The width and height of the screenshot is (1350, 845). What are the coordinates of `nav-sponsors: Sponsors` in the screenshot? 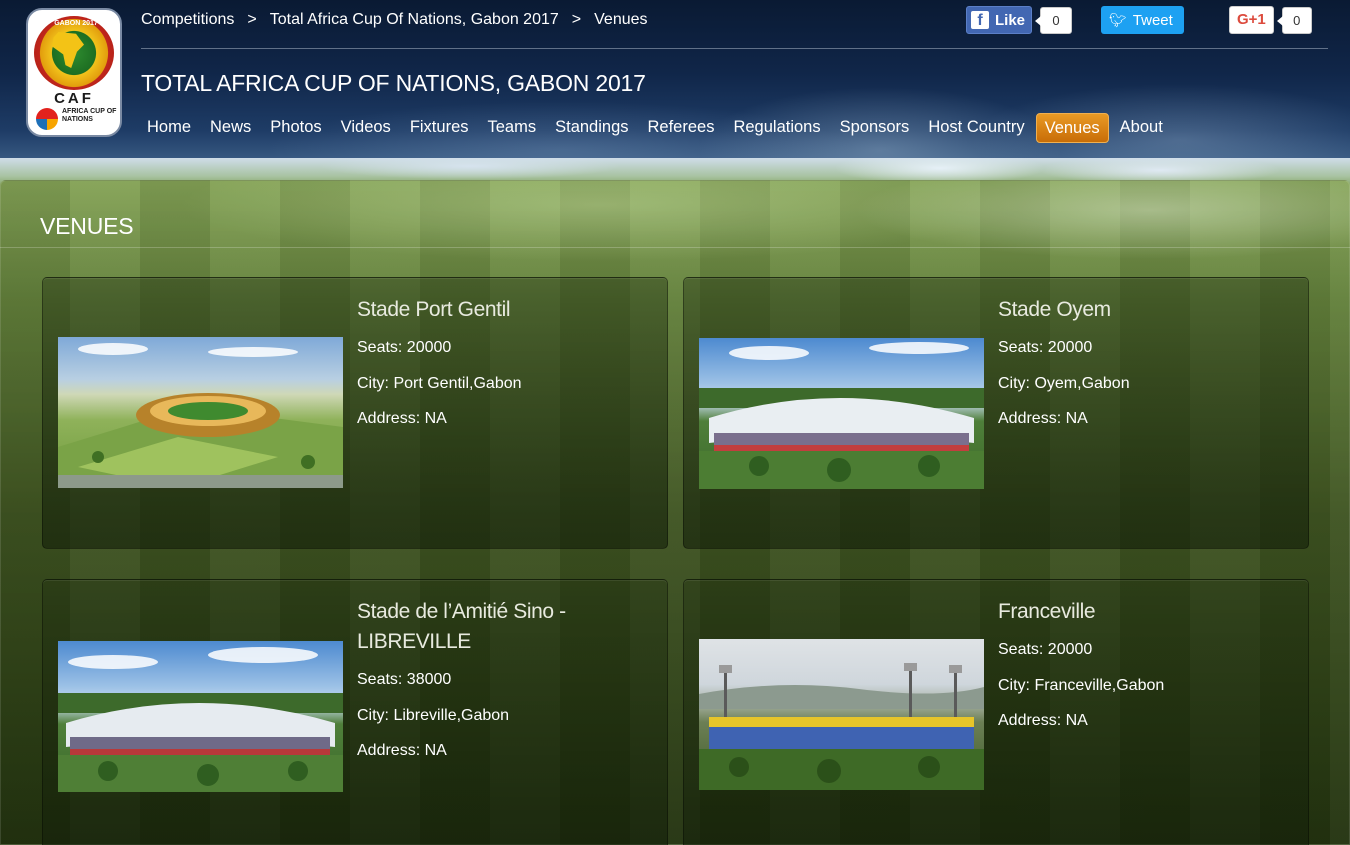 It's located at (875, 128).